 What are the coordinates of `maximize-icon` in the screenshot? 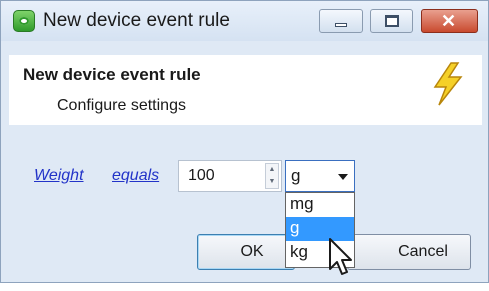 It's located at (392, 21).